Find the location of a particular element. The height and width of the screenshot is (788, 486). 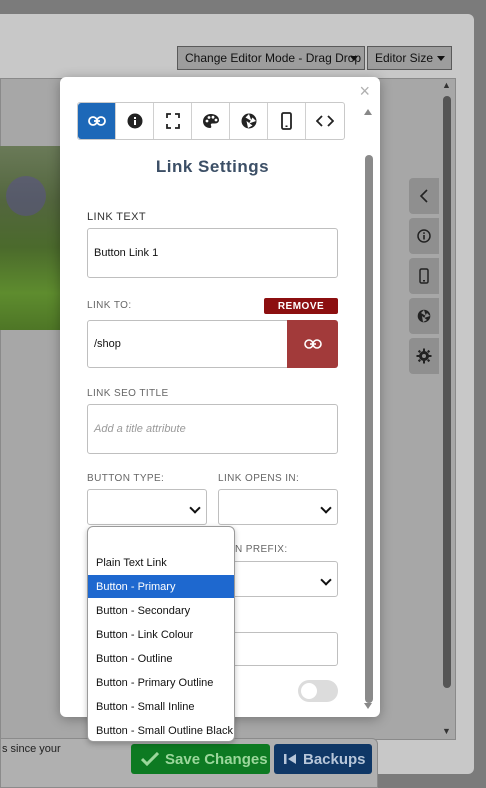

prefix-select is located at coordinates (278, 579).